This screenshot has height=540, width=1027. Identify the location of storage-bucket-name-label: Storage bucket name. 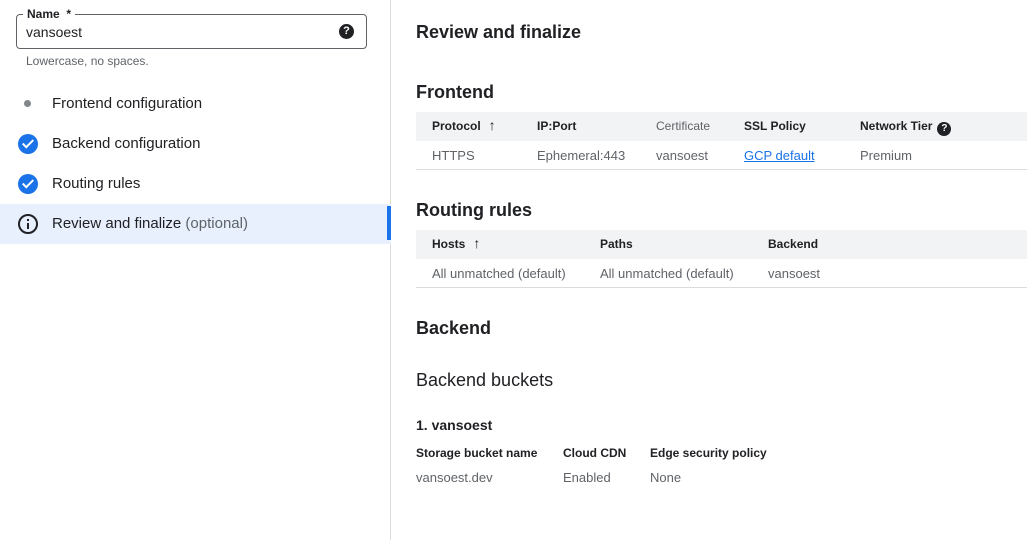
(477, 453).